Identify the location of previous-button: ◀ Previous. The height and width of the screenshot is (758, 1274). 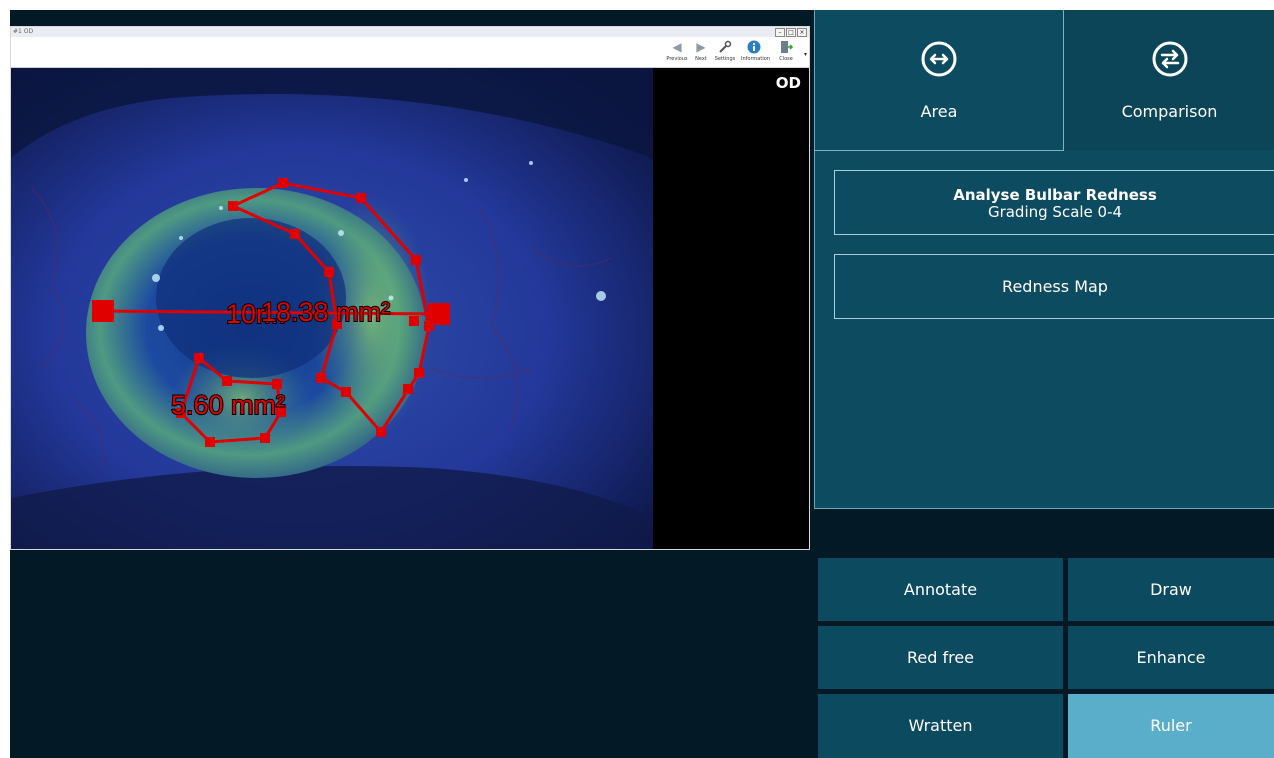
(677, 51).